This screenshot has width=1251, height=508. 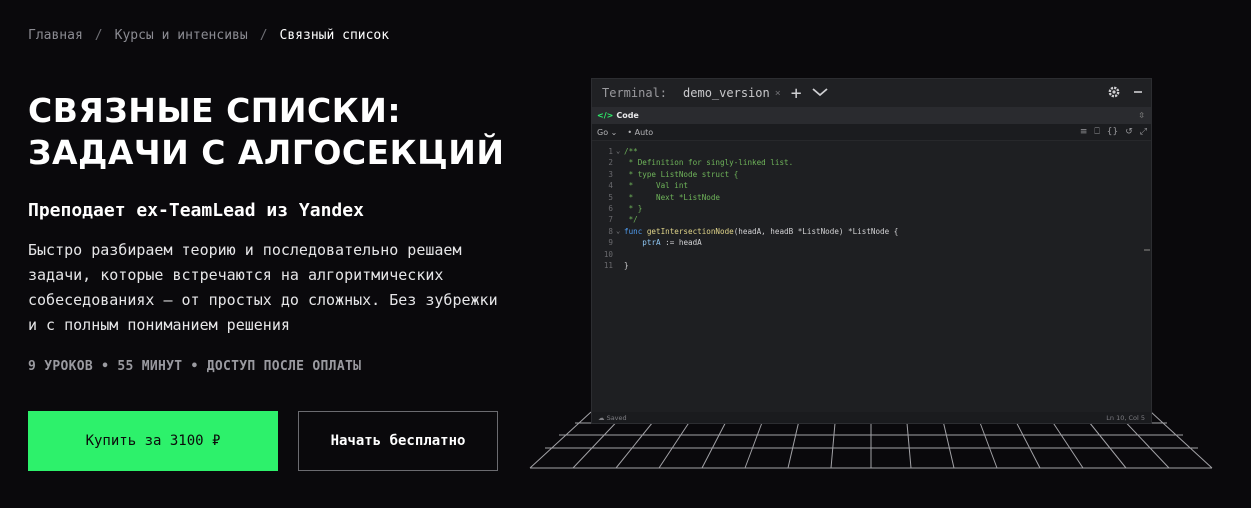 What do you see at coordinates (398, 441) in the screenshot?
I see `start-free-button: Начать бесплатно` at bounding box center [398, 441].